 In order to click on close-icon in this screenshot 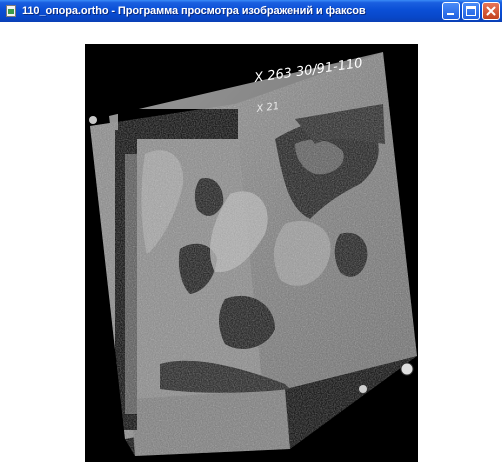, I will do `click(491, 11)`.